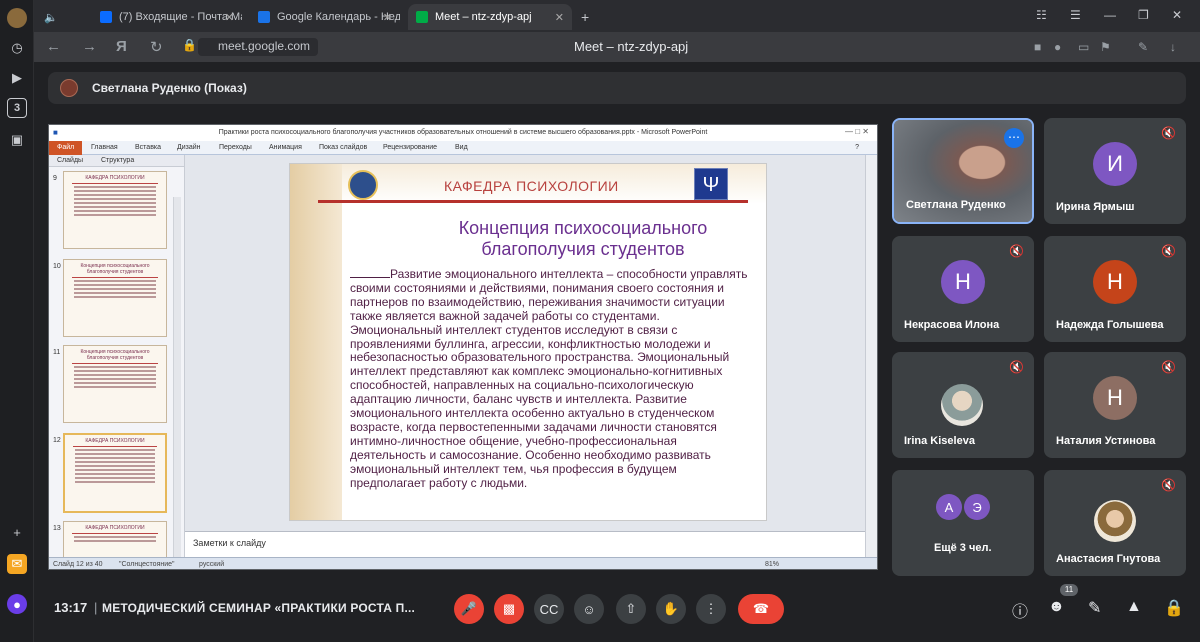 This screenshot has width=1200, height=642. Describe the element at coordinates (17, 48) in the screenshot. I see `history-icon: ◷` at that location.